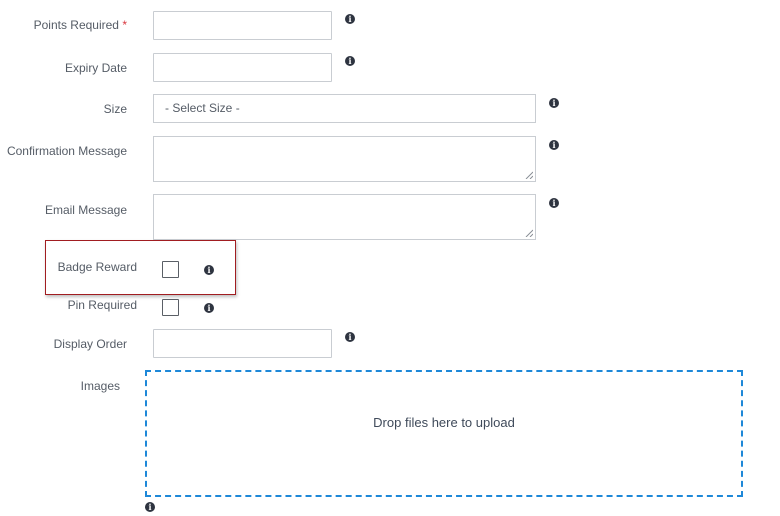 The image size is (780, 516). What do you see at coordinates (95, 68) in the screenshot?
I see `expiry-date-label: Expiry Date` at bounding box center [95, 68].